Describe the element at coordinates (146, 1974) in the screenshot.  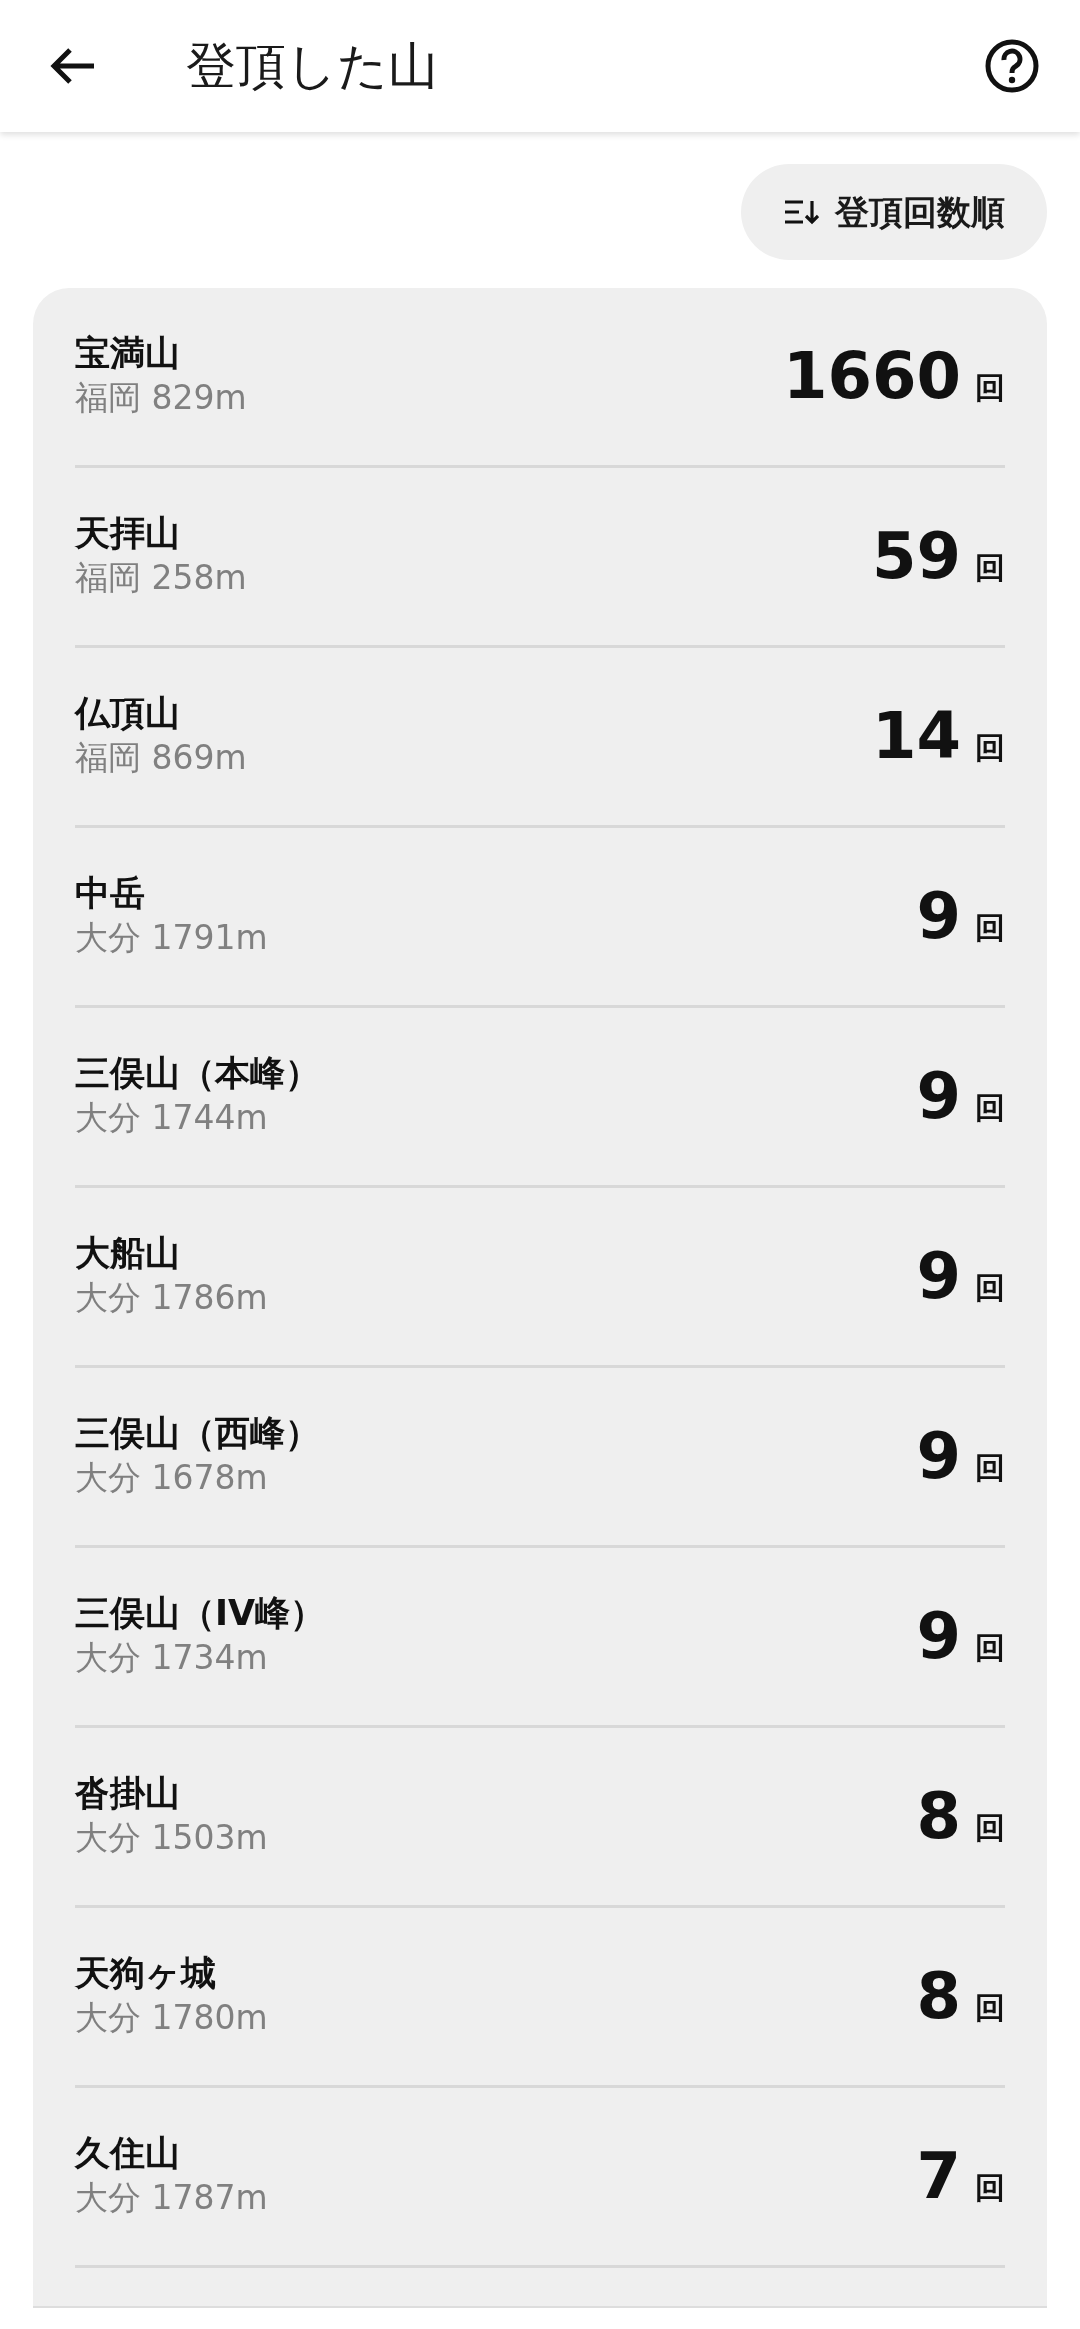
I see `mountain-name: 天狗ヶ城` at that location.